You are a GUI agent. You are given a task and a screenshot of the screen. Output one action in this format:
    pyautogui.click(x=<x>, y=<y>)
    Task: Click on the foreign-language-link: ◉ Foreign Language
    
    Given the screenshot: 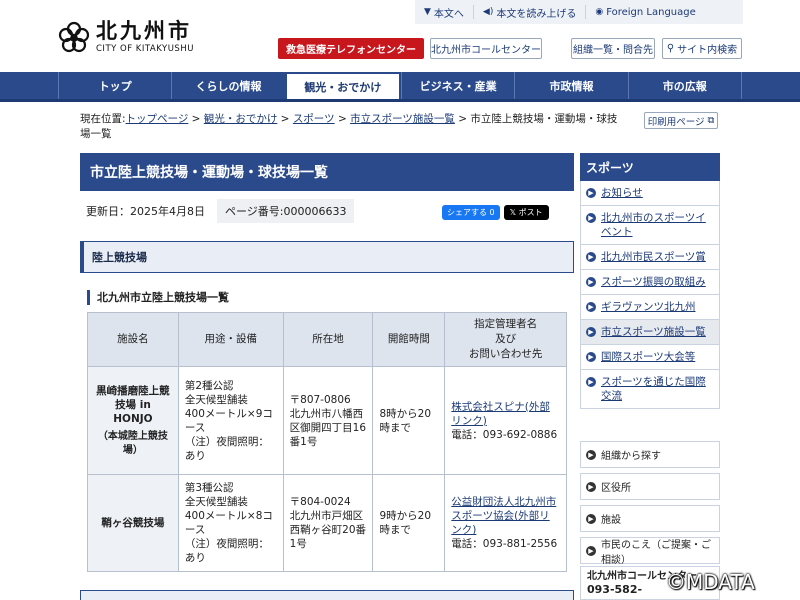 What is the action you would take?
    pyautogui.click(x=645, y=12)
    